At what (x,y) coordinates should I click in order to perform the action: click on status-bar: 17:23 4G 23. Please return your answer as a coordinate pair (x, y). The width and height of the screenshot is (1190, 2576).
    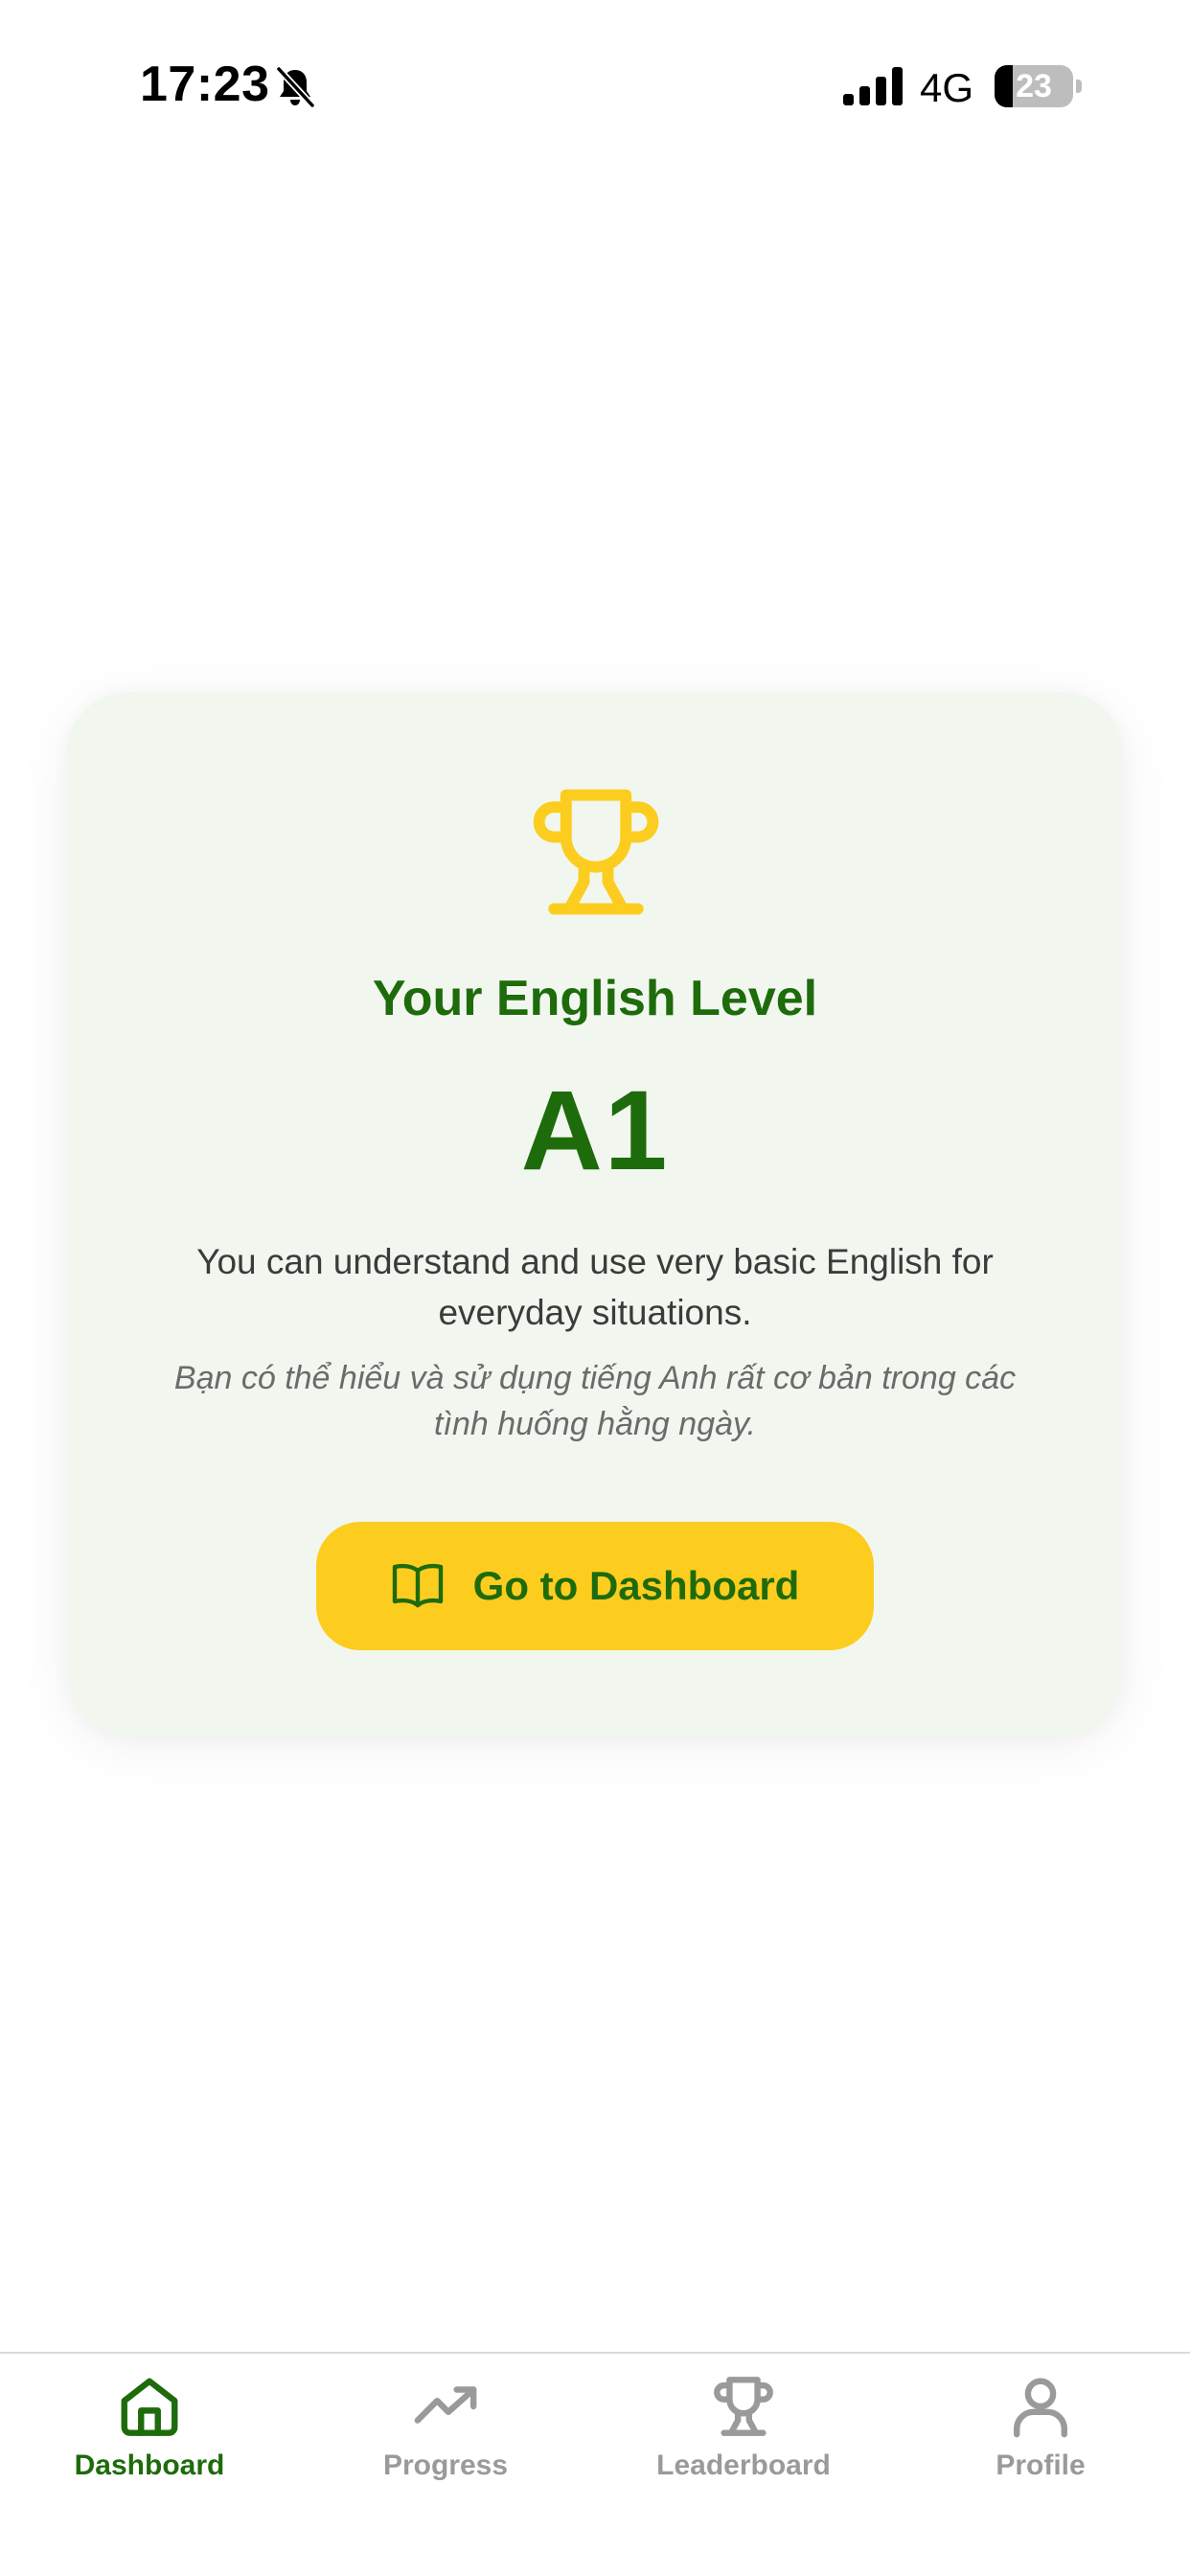
    Looking at the image, I should click on (595, 76).